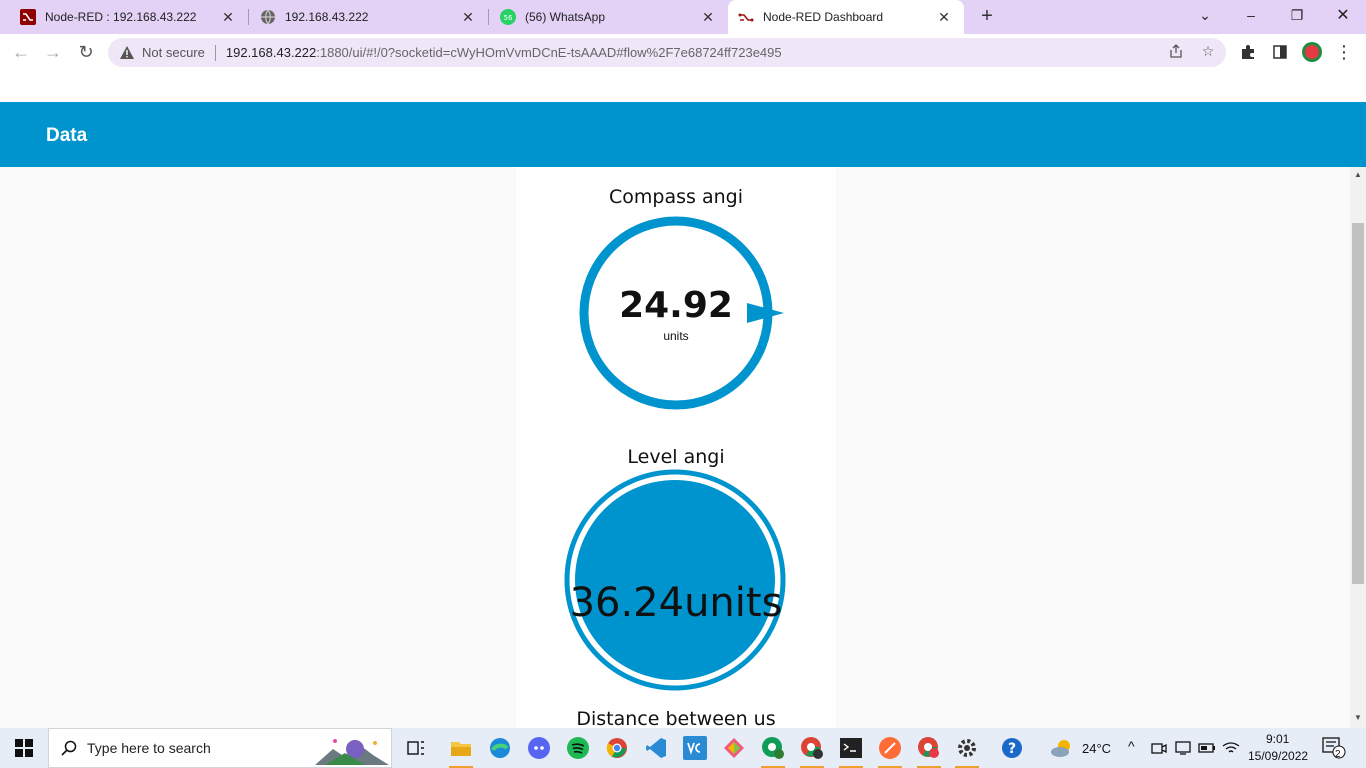 The height and width of the screenshot is (768, 1366). I want to click on tab-node-red-dashboard: Node-RED Dashboard ✕, so click(846, 17).